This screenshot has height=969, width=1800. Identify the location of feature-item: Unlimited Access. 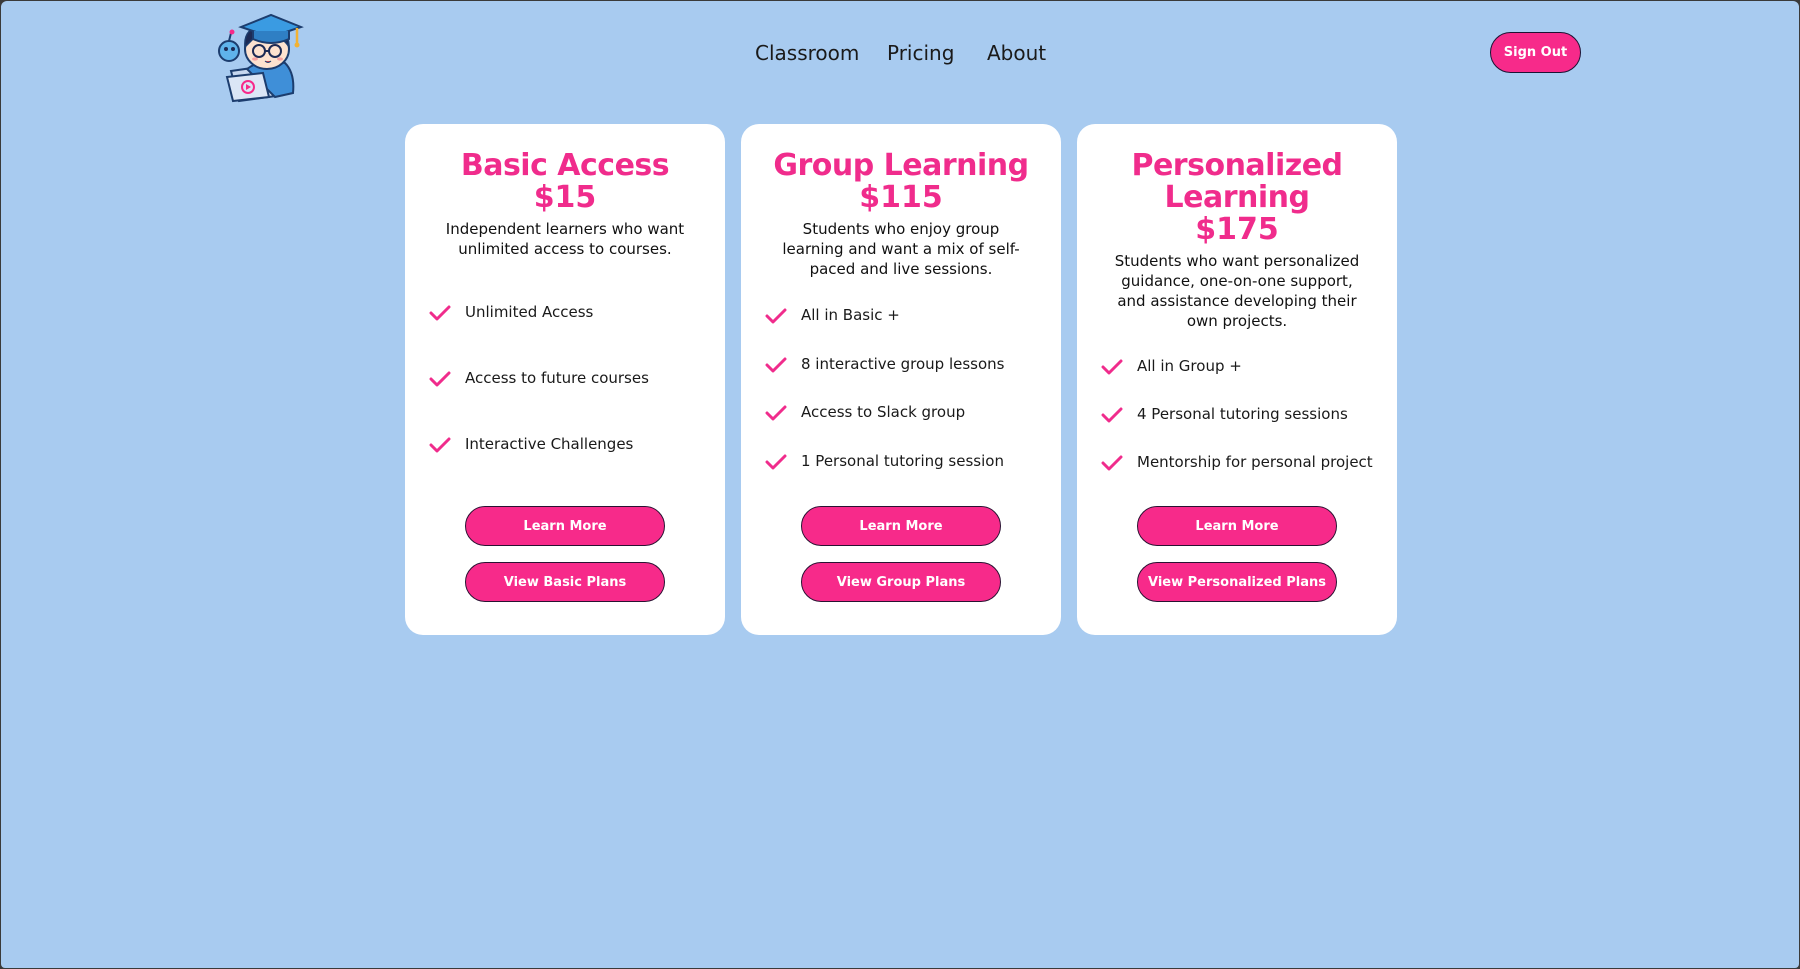
(574, 314).